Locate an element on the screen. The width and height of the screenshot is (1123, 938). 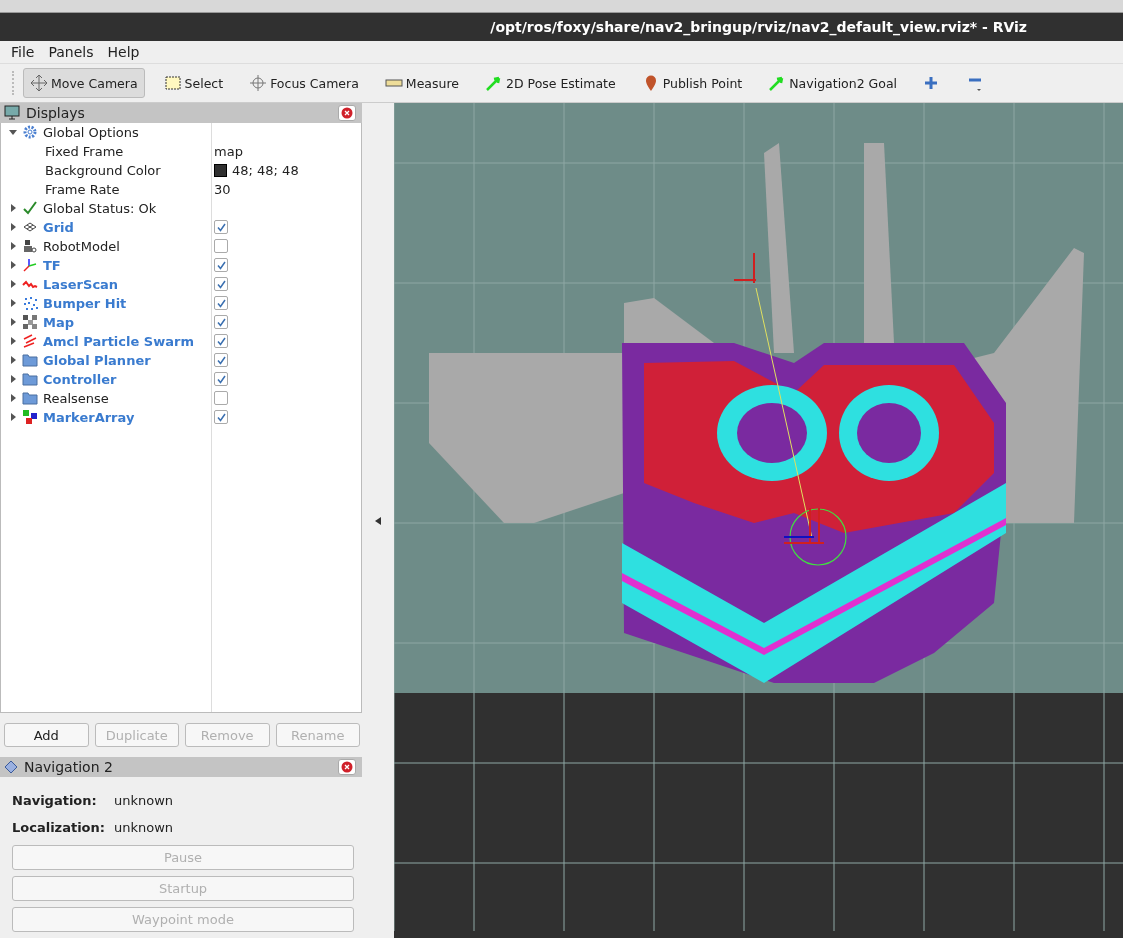
diamond-icon is located at coordinates (11, 767).